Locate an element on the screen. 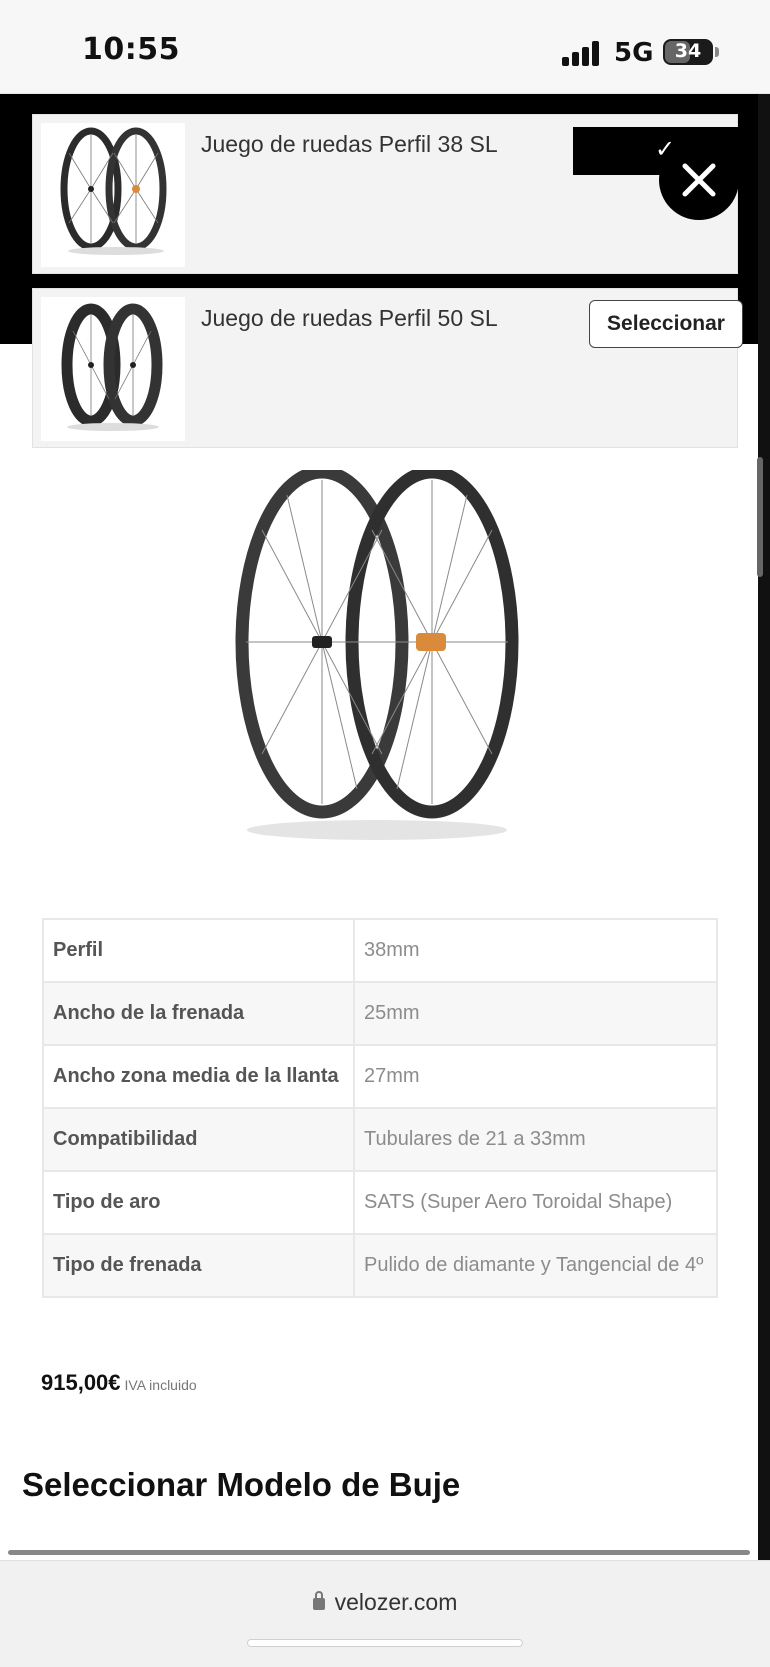  wheelset-option-50: Juego de ruedas Perfil 50 SL Seleccionar is located at coordinates (387, 368).